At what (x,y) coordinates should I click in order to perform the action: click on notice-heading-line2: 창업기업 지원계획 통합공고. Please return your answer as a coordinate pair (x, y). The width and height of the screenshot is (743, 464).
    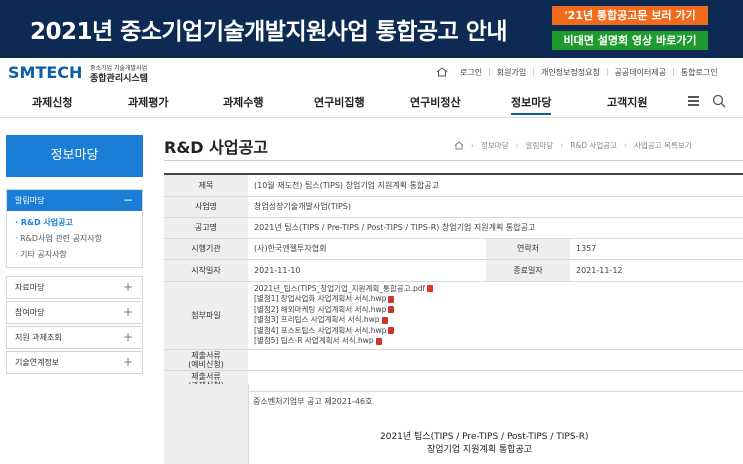
    Looking at the image, I should click on (480, 450).